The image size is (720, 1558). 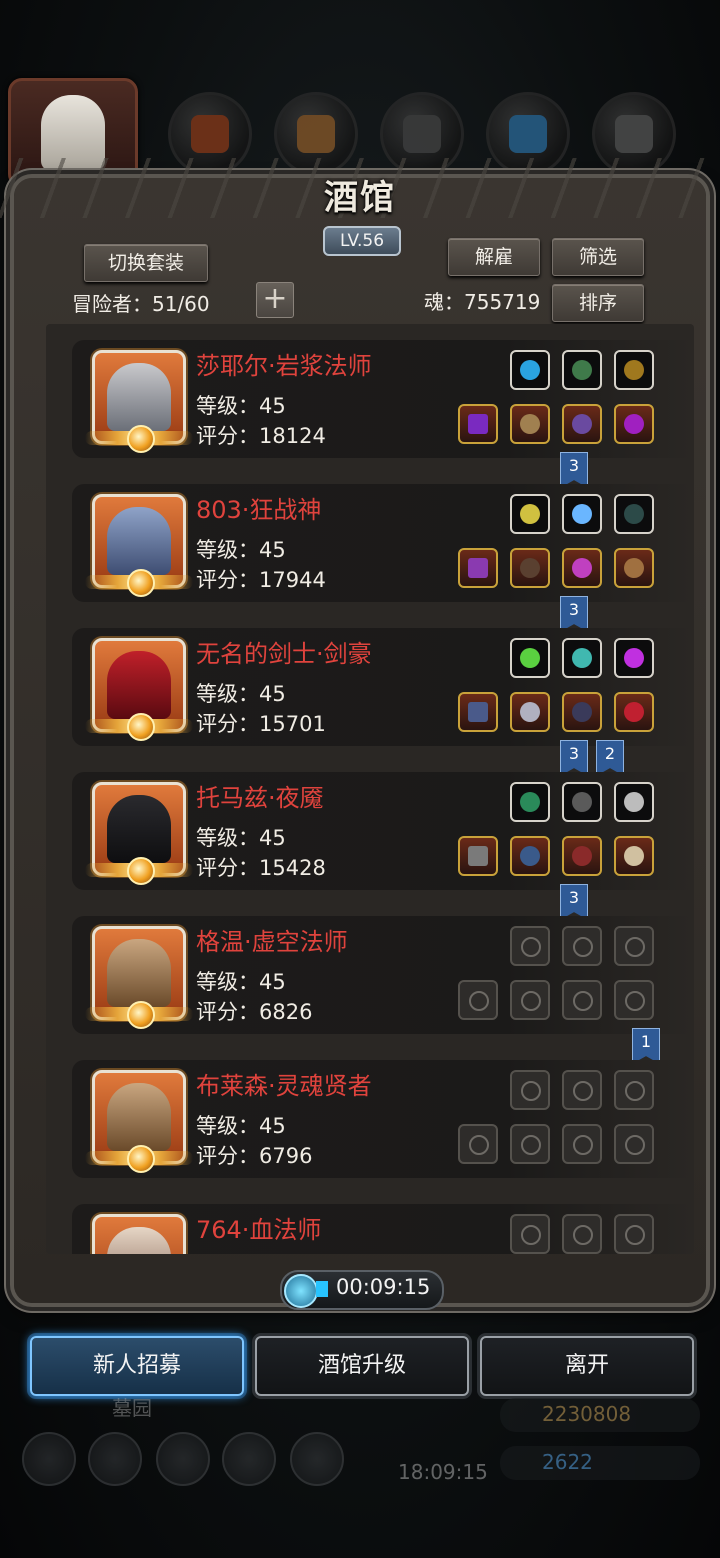 I want to click on hero-name: 无名的剑士·剑豪, so click(x=284, y=654).